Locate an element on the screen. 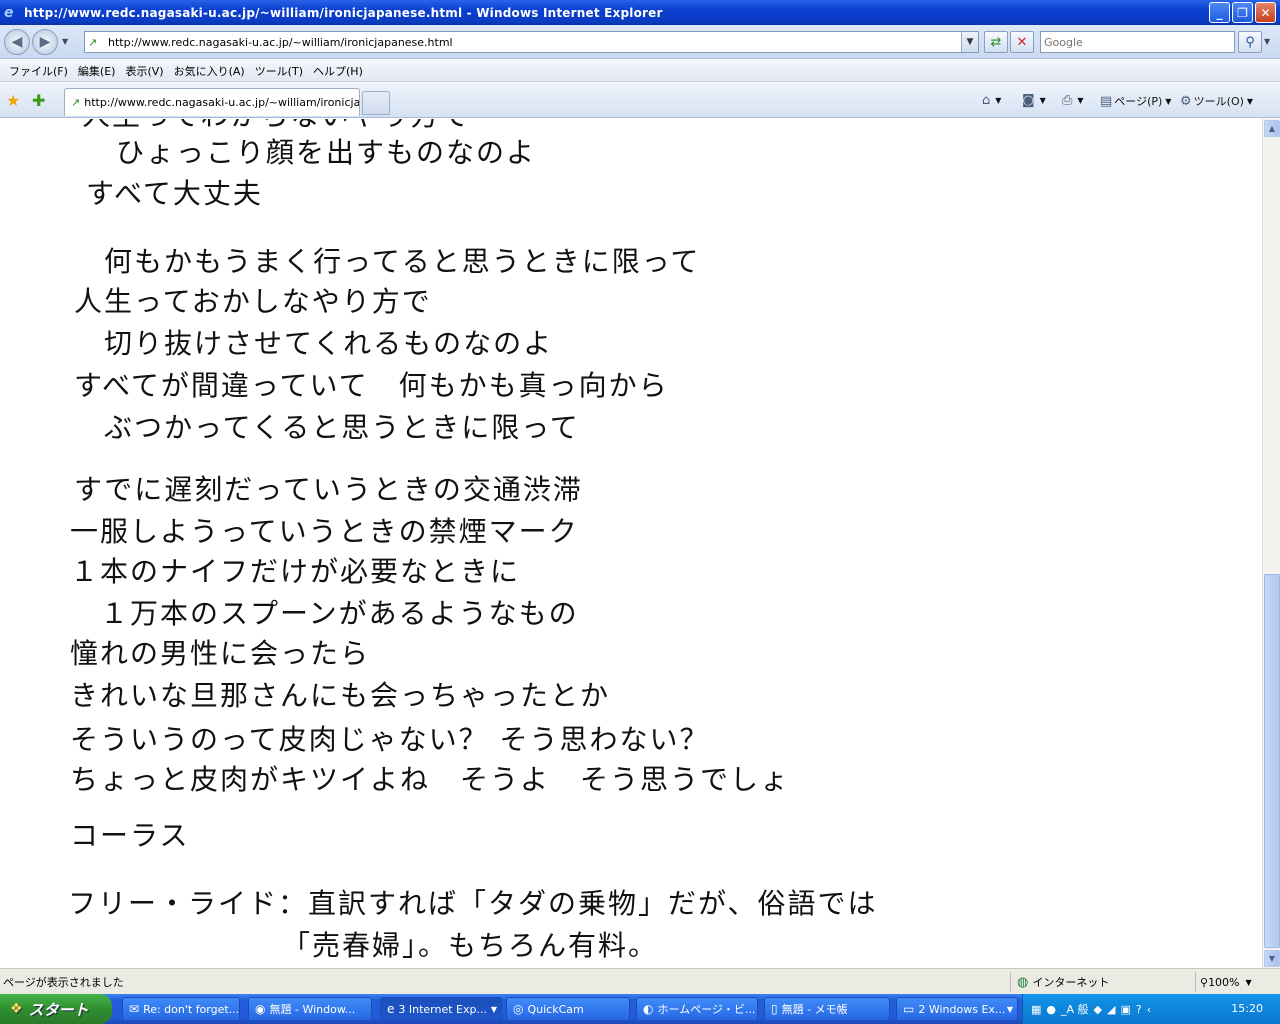 This screenshot has height=1024, width=1280. home-button: ⌂ ▼ is located at coordinates (991, 100).